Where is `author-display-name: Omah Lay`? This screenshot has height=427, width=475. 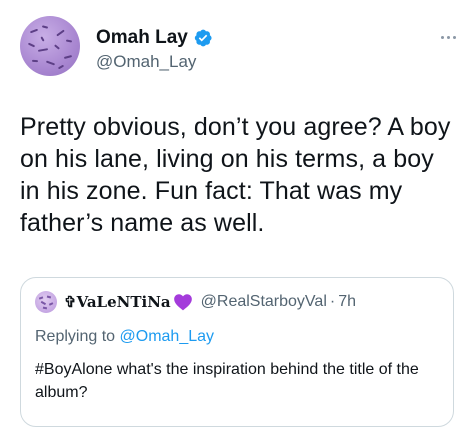 author-display-name: Omah Lay is located at coordinates (142, 38).